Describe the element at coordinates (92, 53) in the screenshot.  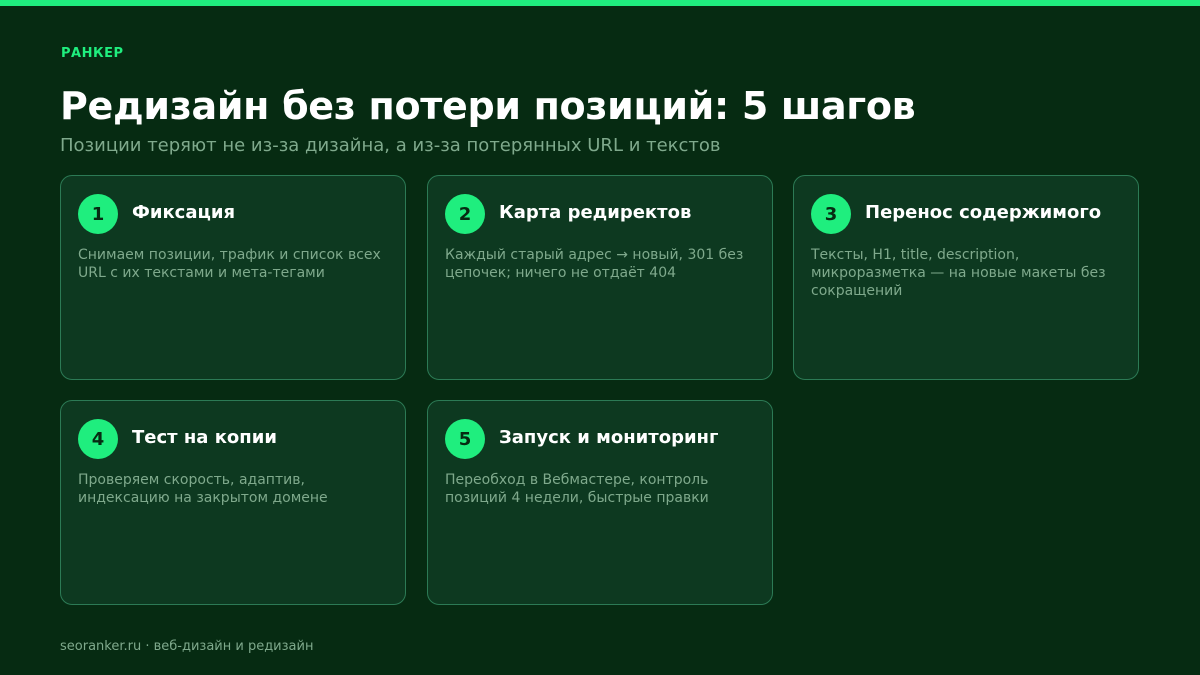
I see `brand-label: РАНКЕР` at that location.